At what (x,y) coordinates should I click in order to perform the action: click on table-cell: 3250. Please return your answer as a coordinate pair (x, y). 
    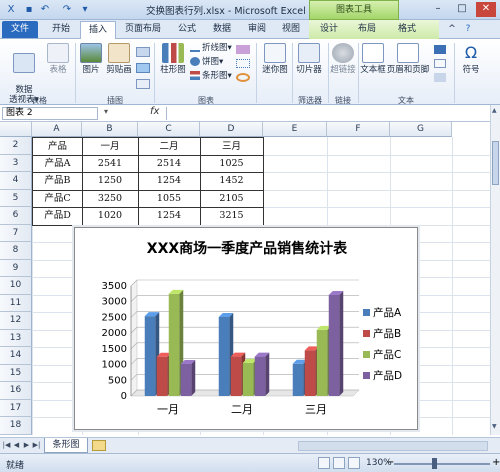
    Looking at the image, I should click on (110, 198).